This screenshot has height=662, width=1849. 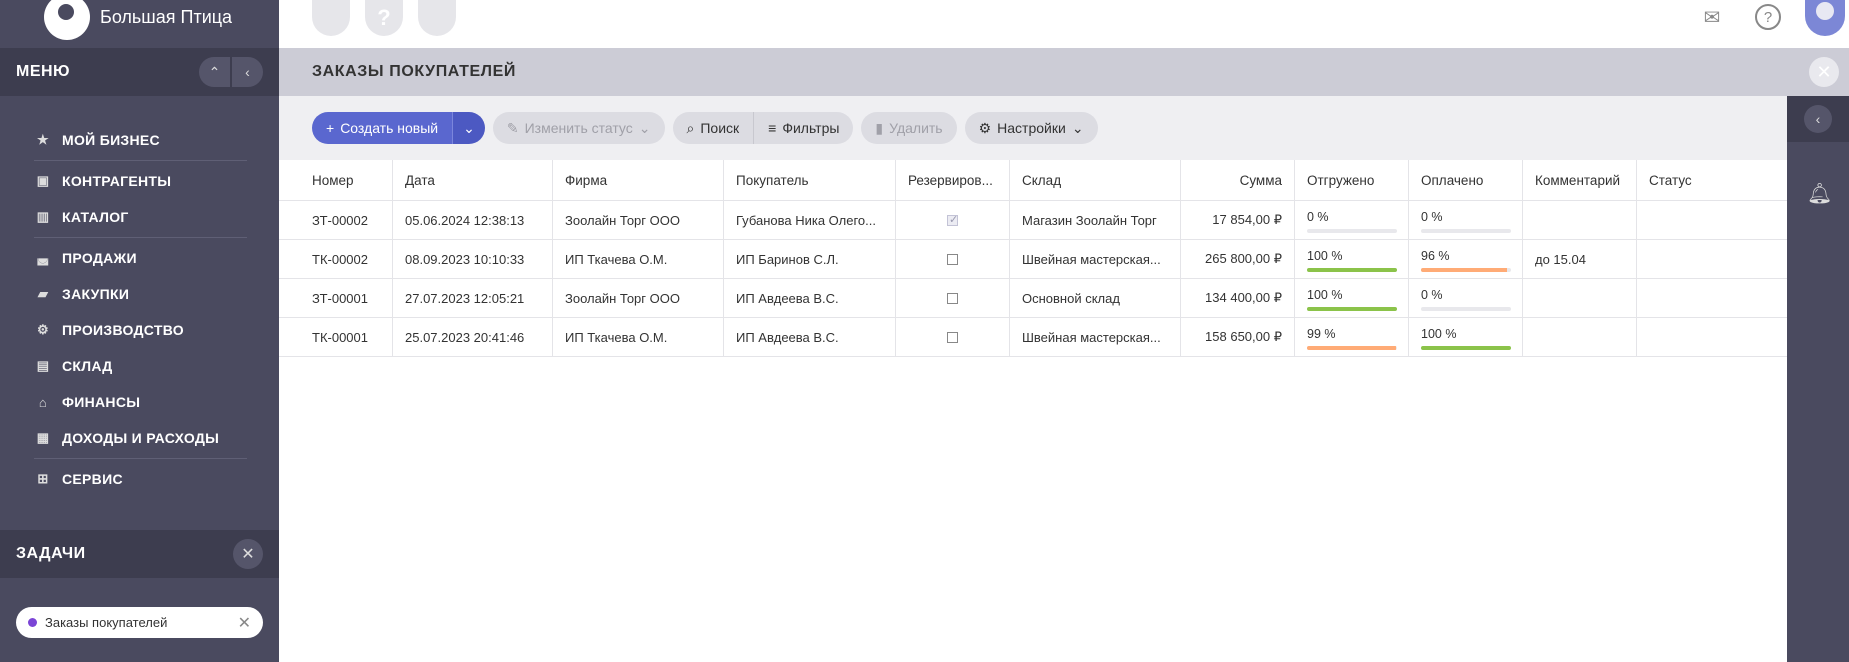 I want to click on column-header: Оплачено, so click(x=1466, y=180).